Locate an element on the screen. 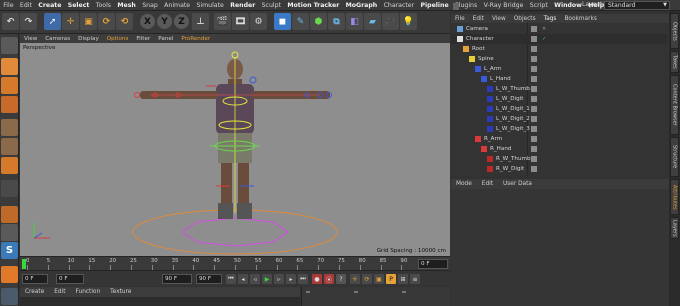 Image resolution: width=680 pixels, height=306 pixels. render-picture-viewer-button: 🎞 is located at coordinates (240, 21).